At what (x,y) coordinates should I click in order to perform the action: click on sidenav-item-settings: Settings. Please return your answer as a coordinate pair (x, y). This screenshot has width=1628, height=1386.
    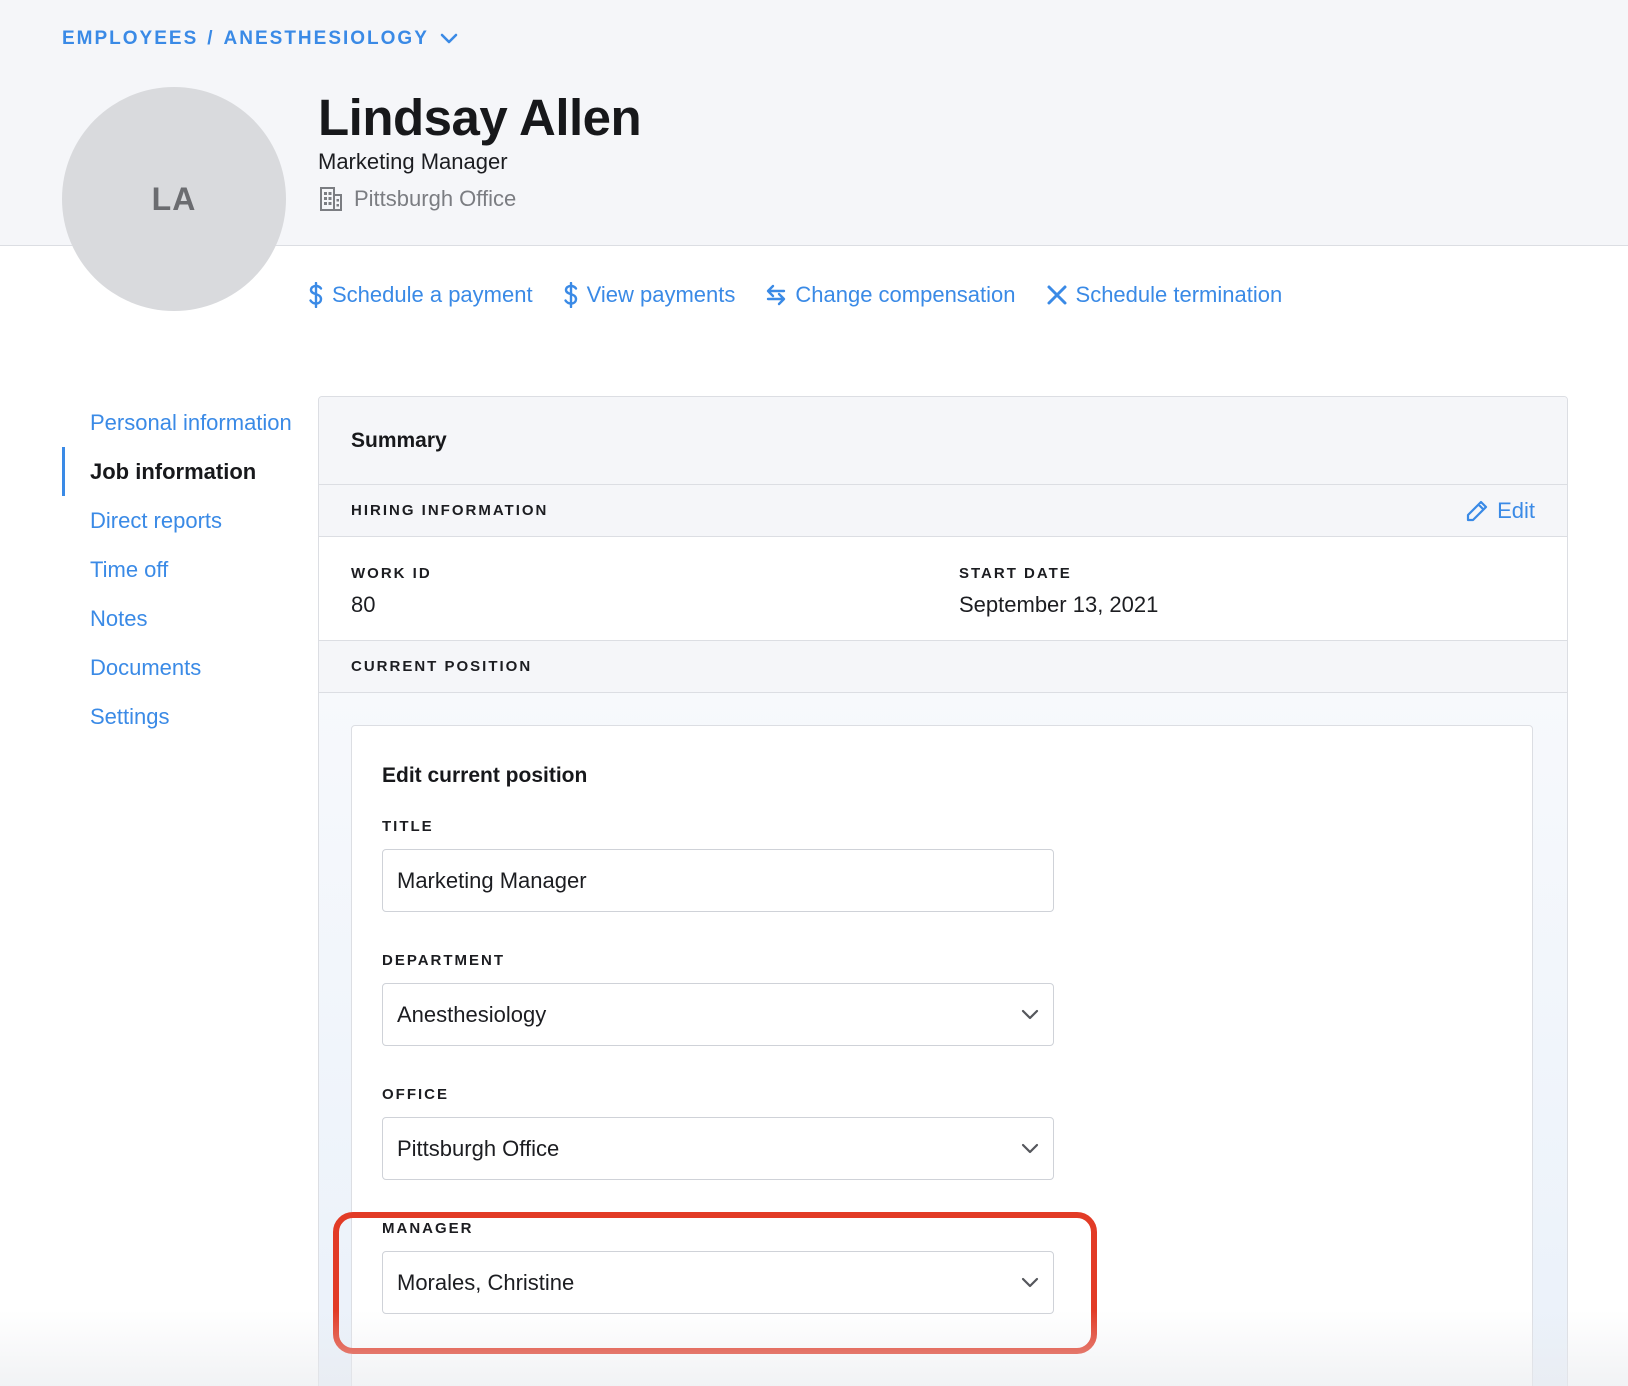
    Looking at the image, I should click on (187, 716).